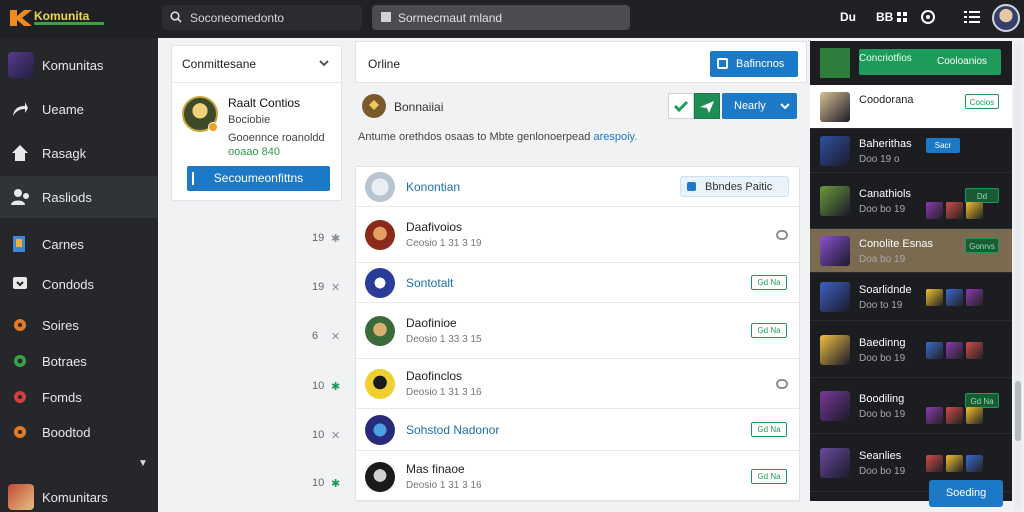 The height and width of the screenshot is (512, 1024). What do you see at coordinates (930, 62) in the screenshot?
I see `header-action-button: Concriotfios Cooloanios` at bounding box center [930, 62].